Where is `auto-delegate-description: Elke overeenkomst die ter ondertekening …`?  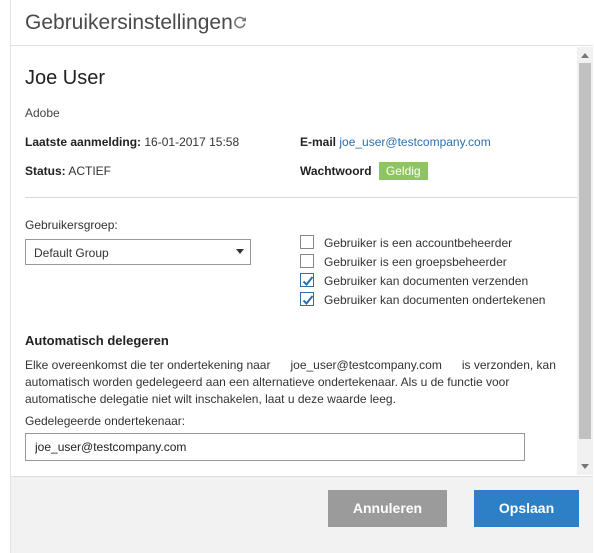 auto-delegate-description: Elke overeenkomst die ter ondertekening … is located at coordinates (291, 382).